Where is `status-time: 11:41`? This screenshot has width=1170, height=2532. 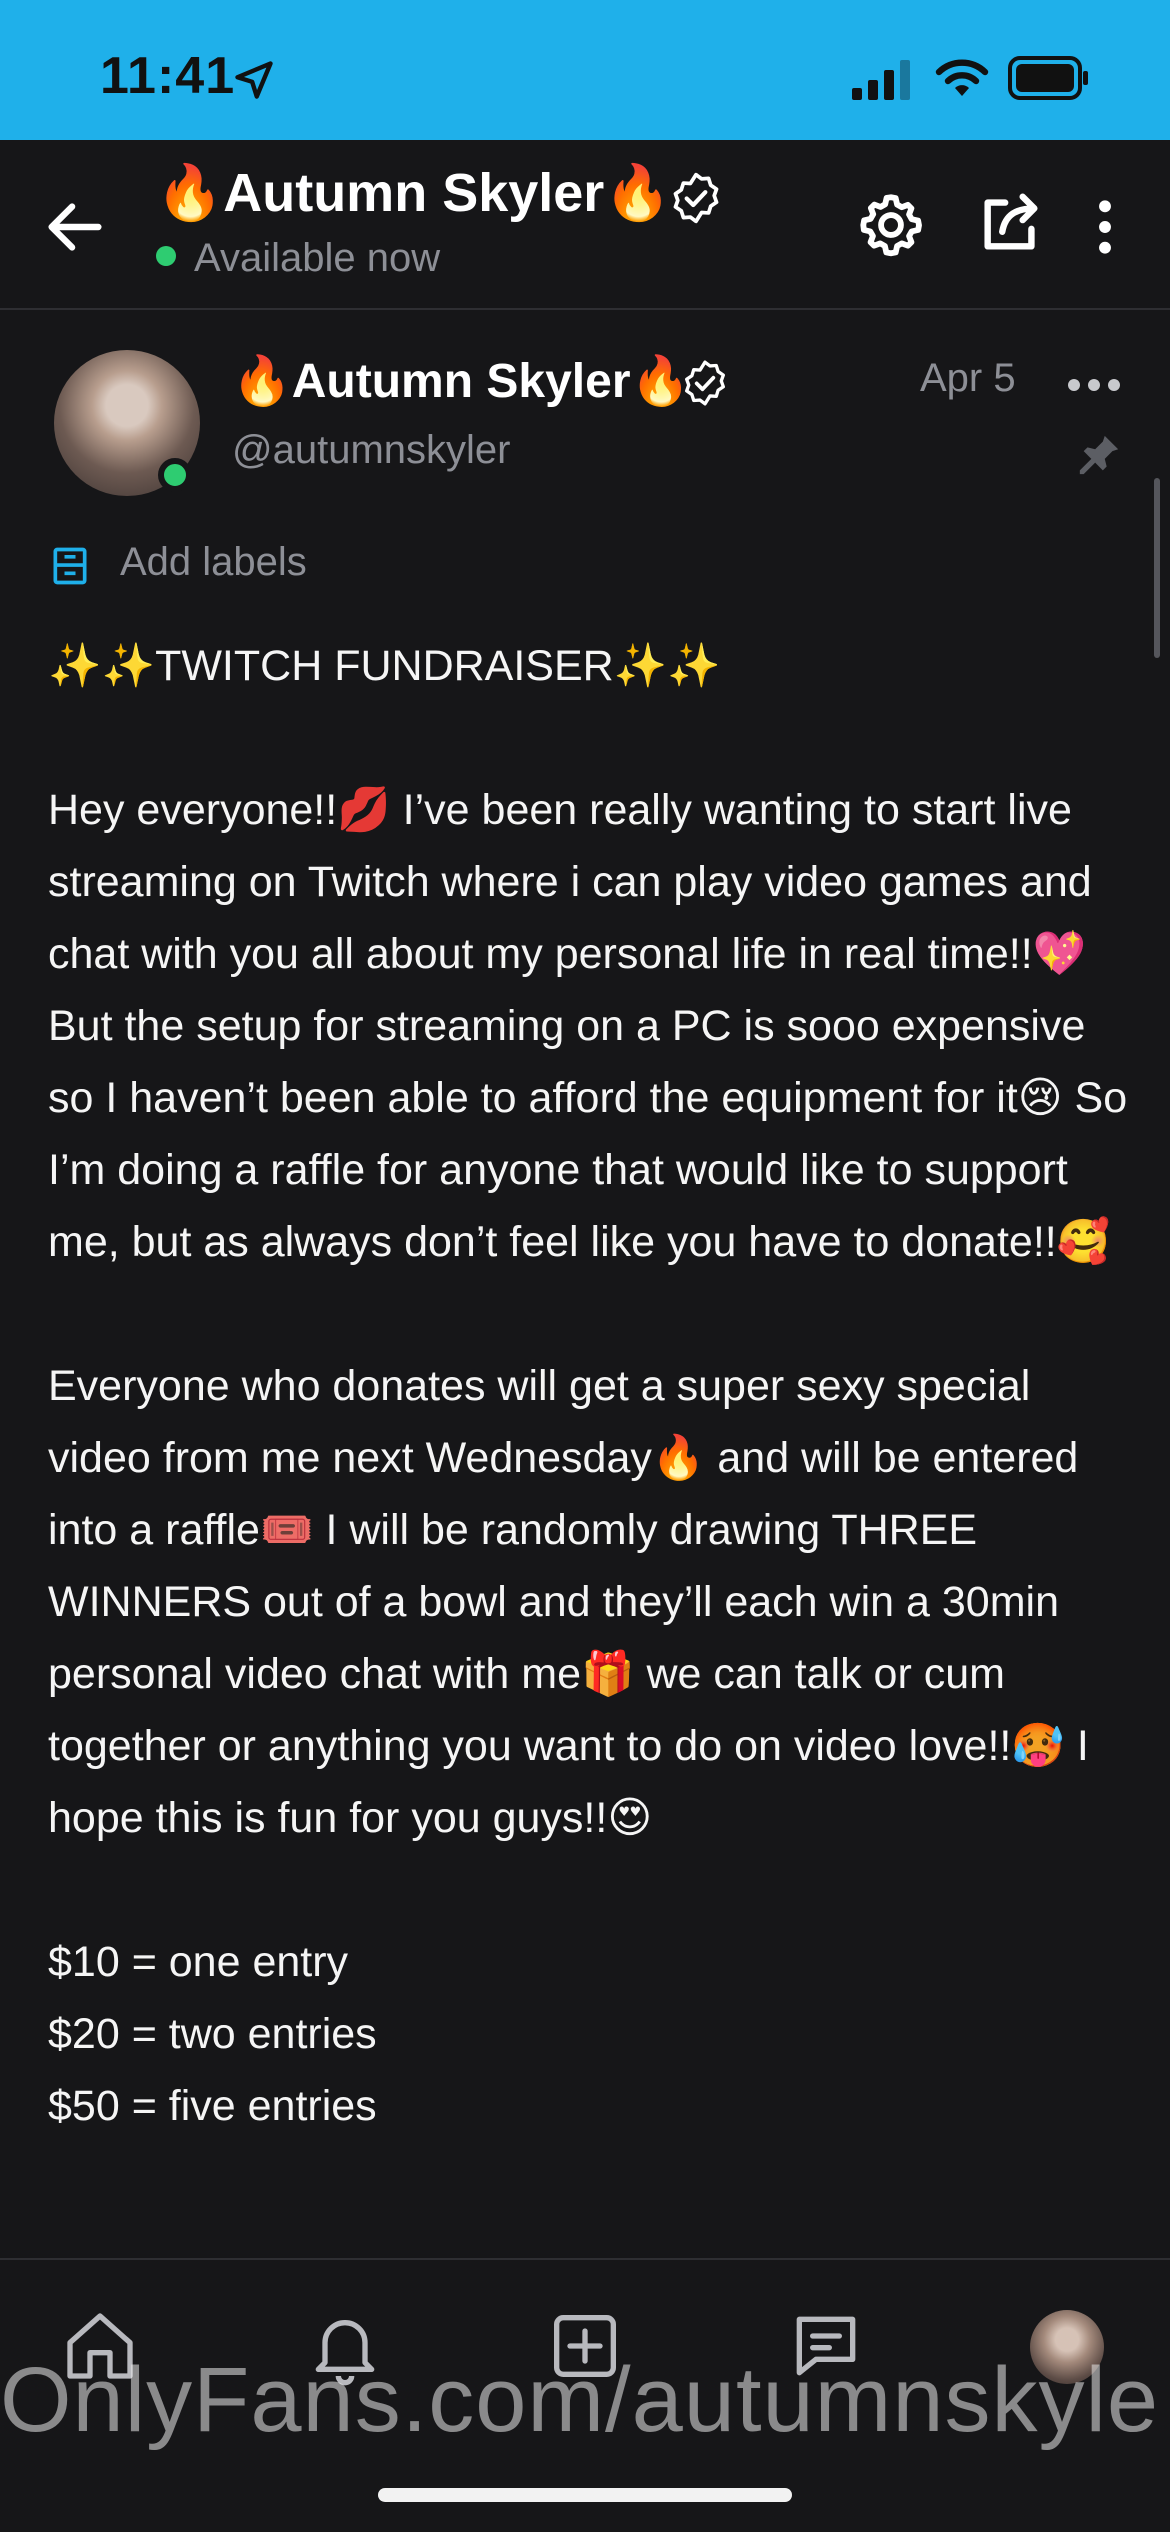 status-time: 11:41 is located at coordinates (168, 76).